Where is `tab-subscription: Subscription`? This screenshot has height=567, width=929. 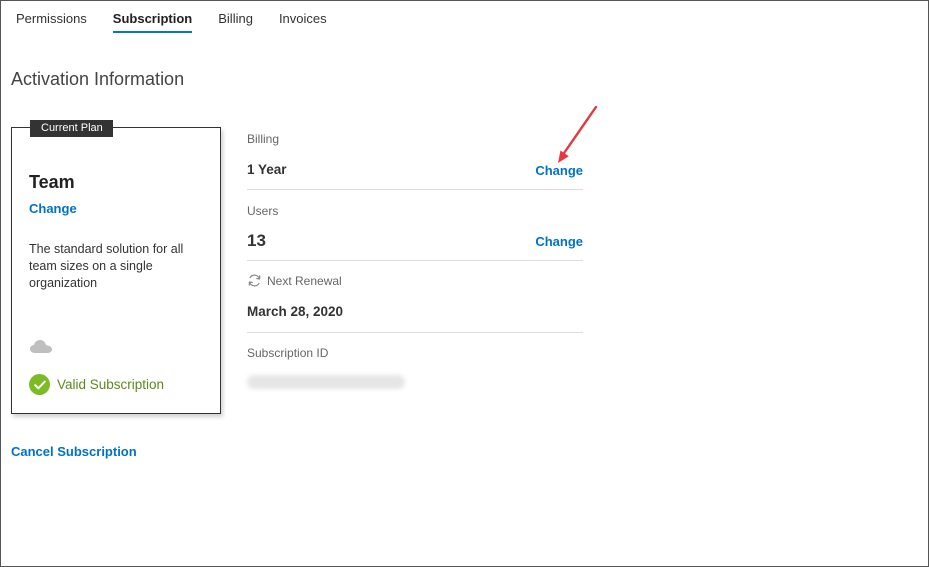 tab-subscription: Subscription is located at coordinates (152, 22).